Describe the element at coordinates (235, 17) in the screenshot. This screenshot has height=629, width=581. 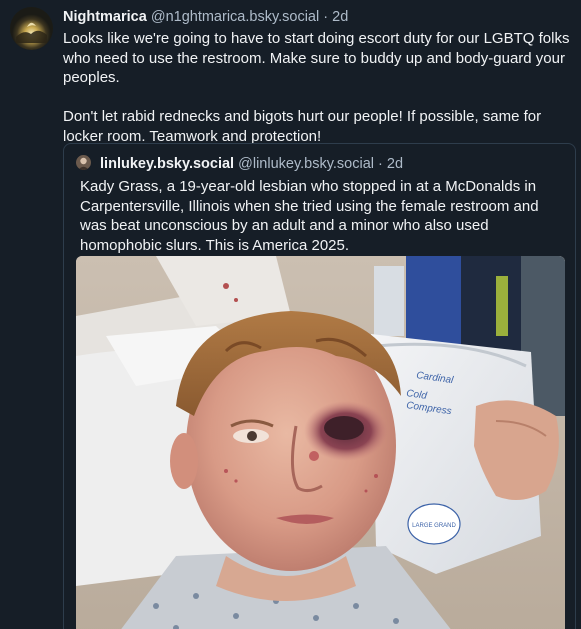
I see `author-handle: @n1ghtmarica.bsky.social` at that location.